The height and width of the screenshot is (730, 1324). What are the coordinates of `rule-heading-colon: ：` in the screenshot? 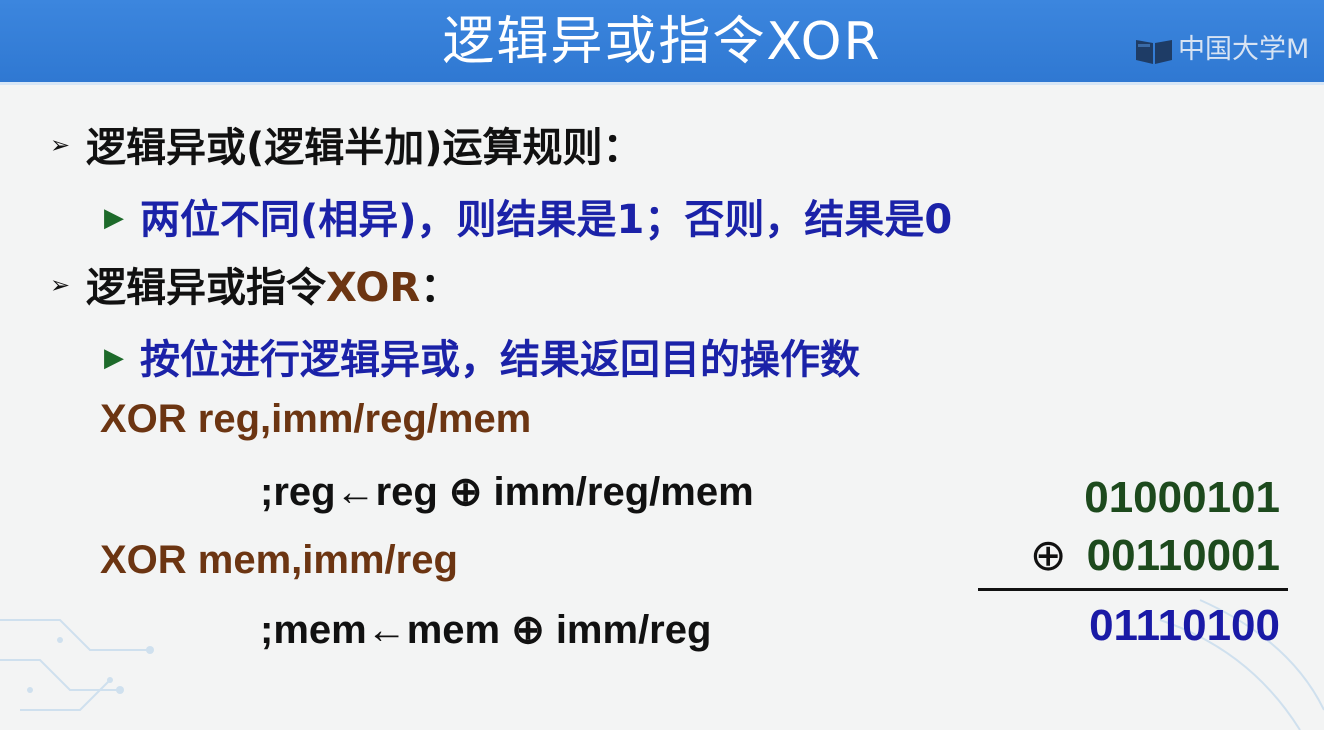 It's located at (622, 148).